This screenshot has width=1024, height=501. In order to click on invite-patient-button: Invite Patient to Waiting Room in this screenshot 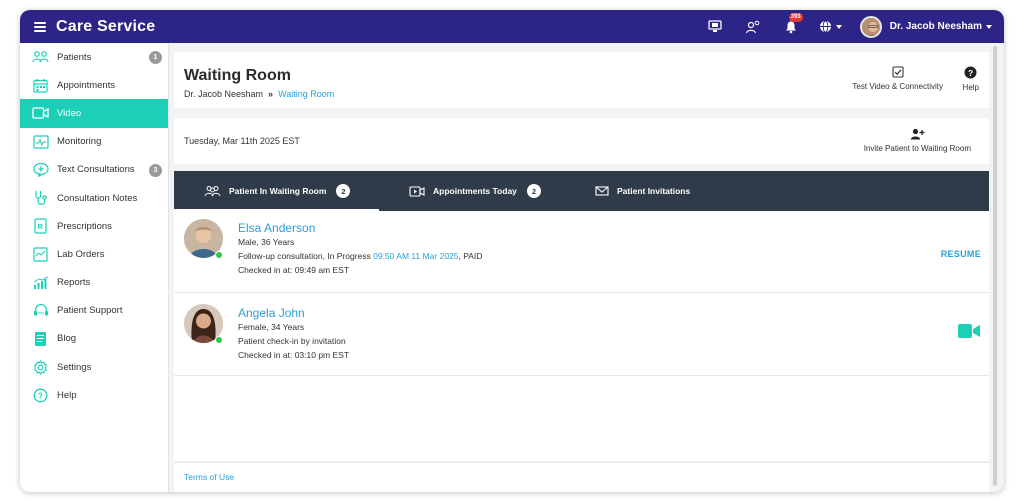, I will do `click(917, 140)`.